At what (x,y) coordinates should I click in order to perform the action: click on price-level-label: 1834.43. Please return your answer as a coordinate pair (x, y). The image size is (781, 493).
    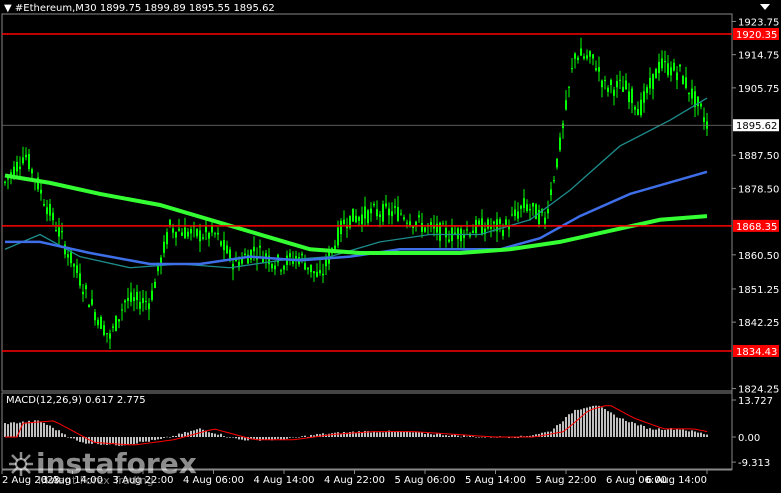
    Looking at the image, I should click on (756, 352).